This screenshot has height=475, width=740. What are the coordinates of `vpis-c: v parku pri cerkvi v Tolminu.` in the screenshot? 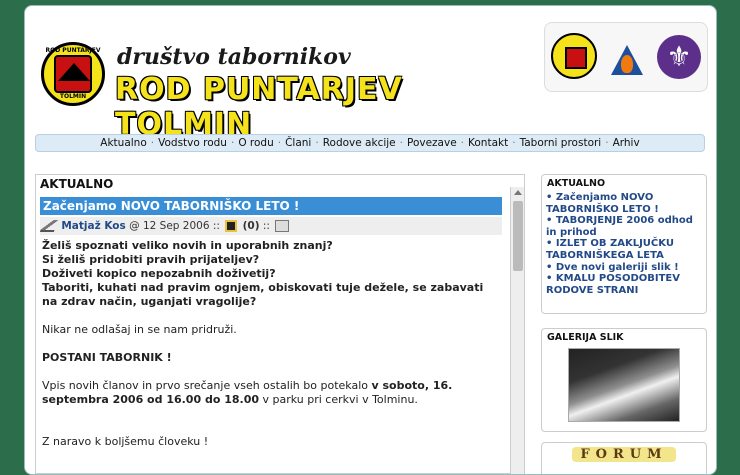 It's located at (338, 399).